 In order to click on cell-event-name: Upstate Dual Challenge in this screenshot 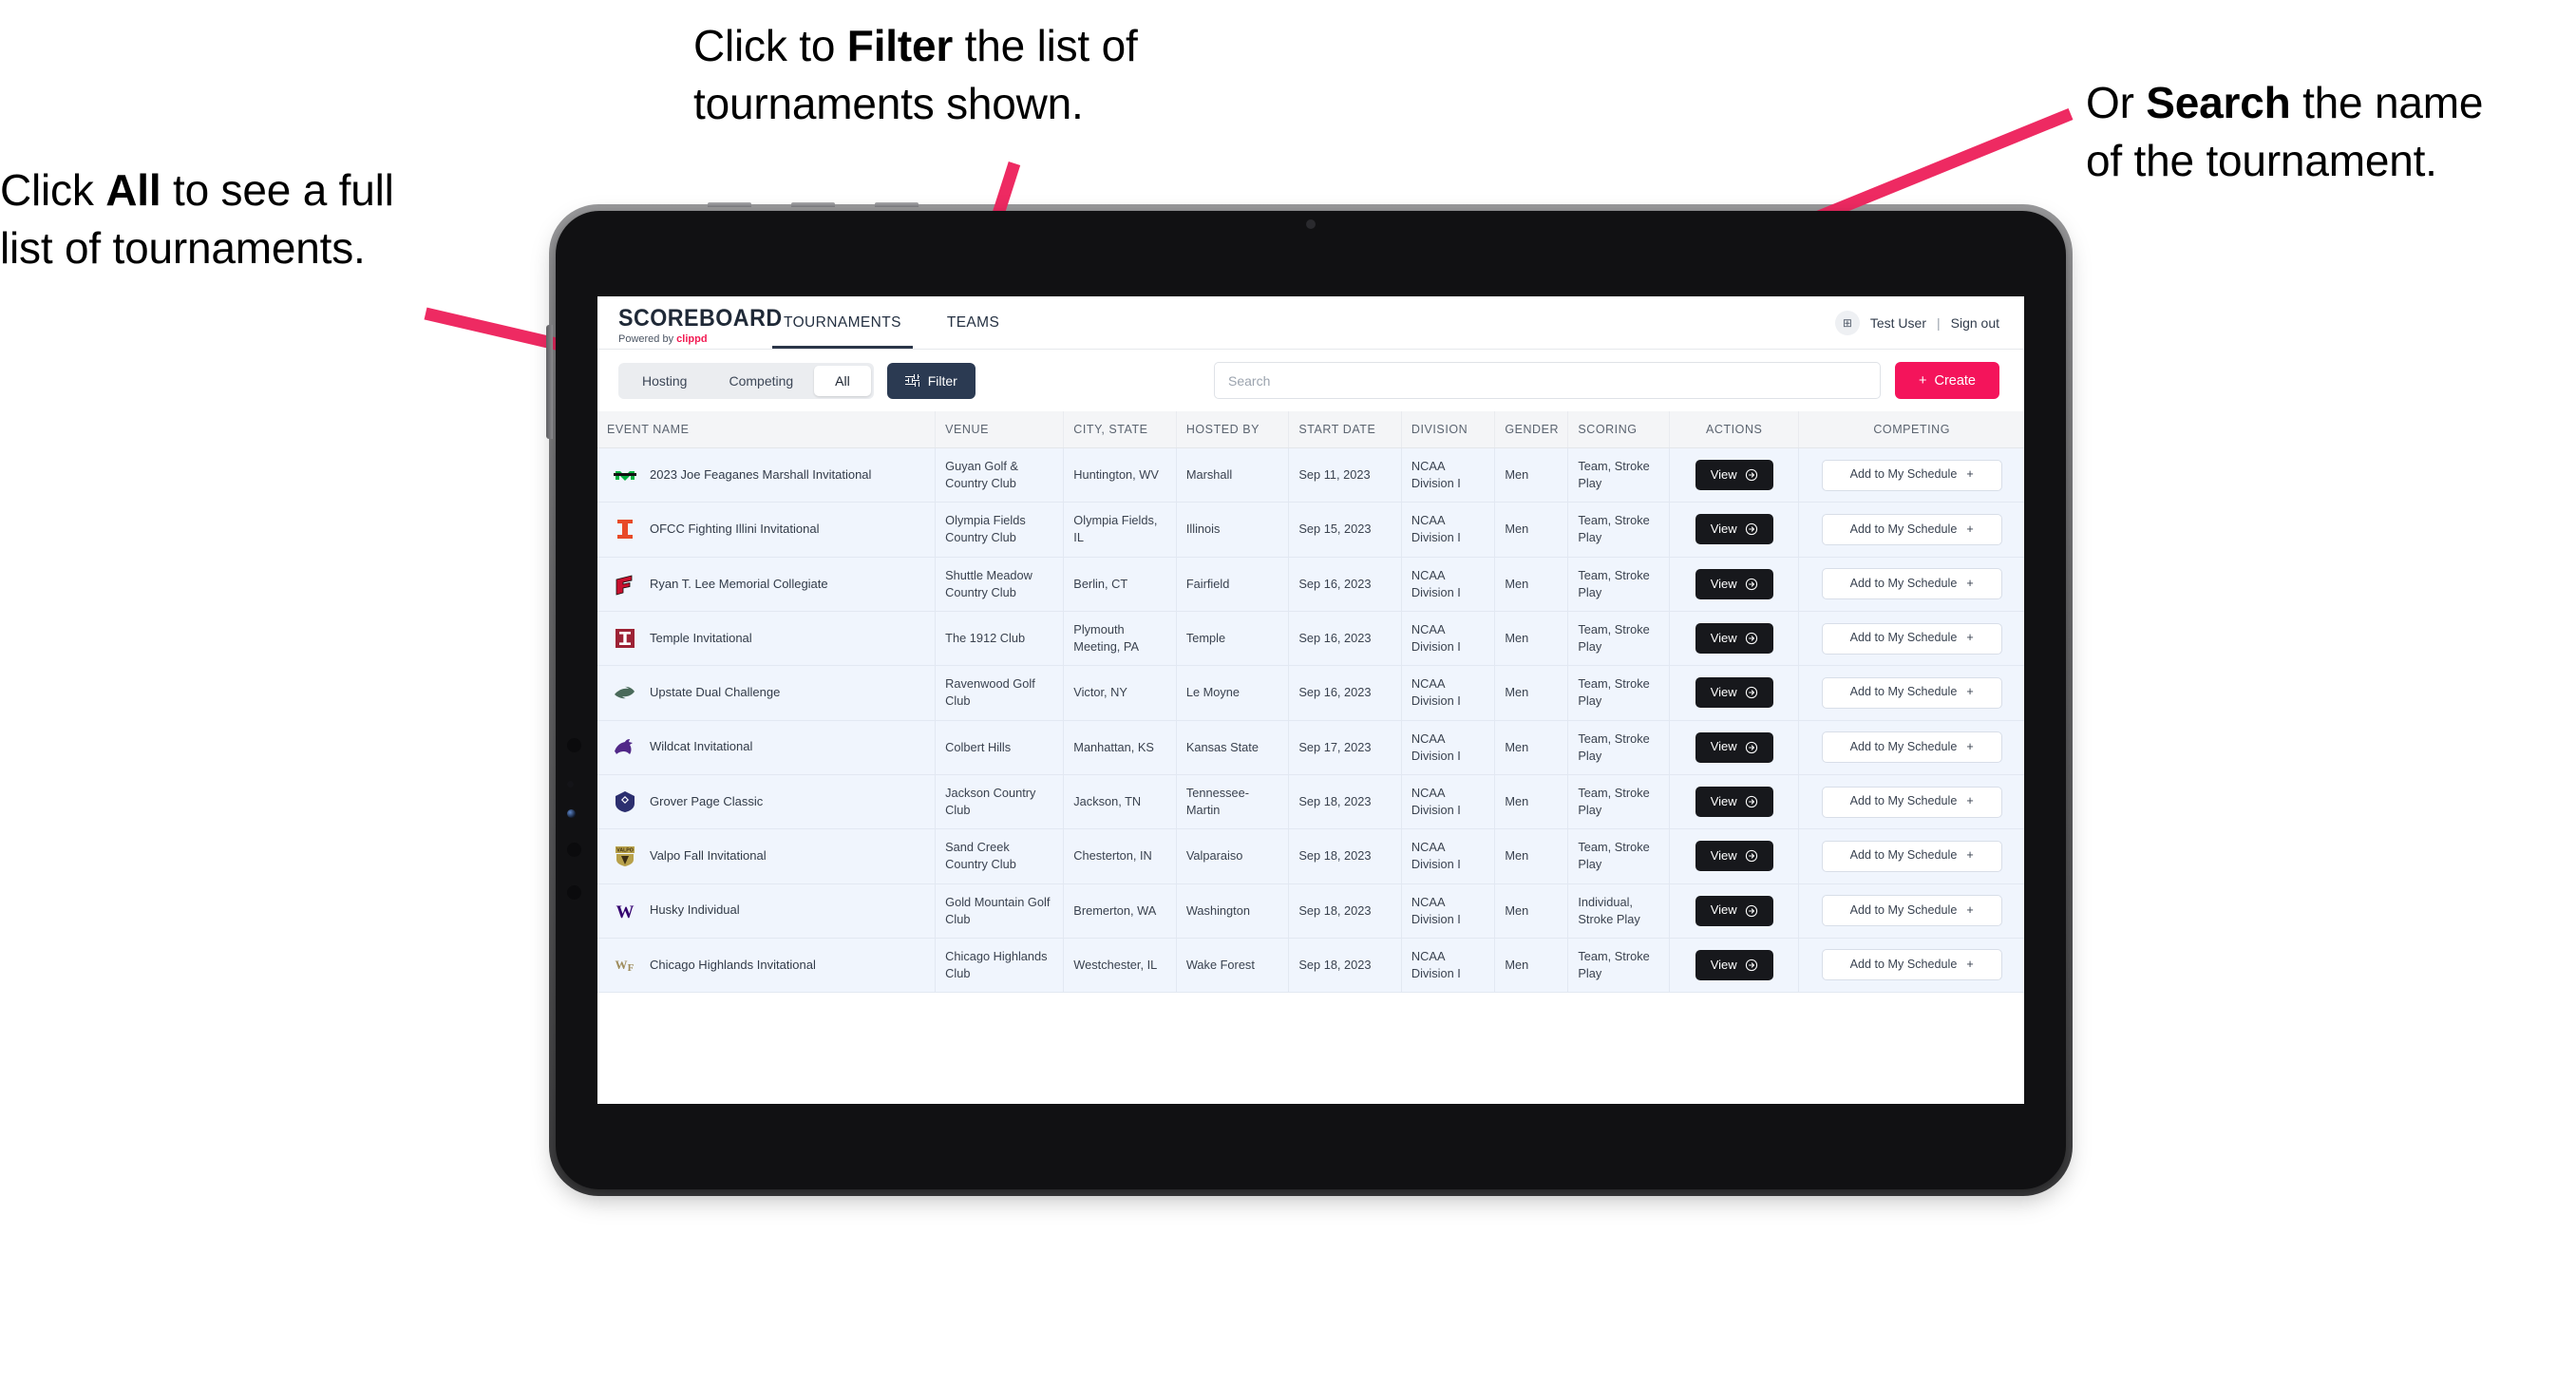, I will do `click(767, 693)`.